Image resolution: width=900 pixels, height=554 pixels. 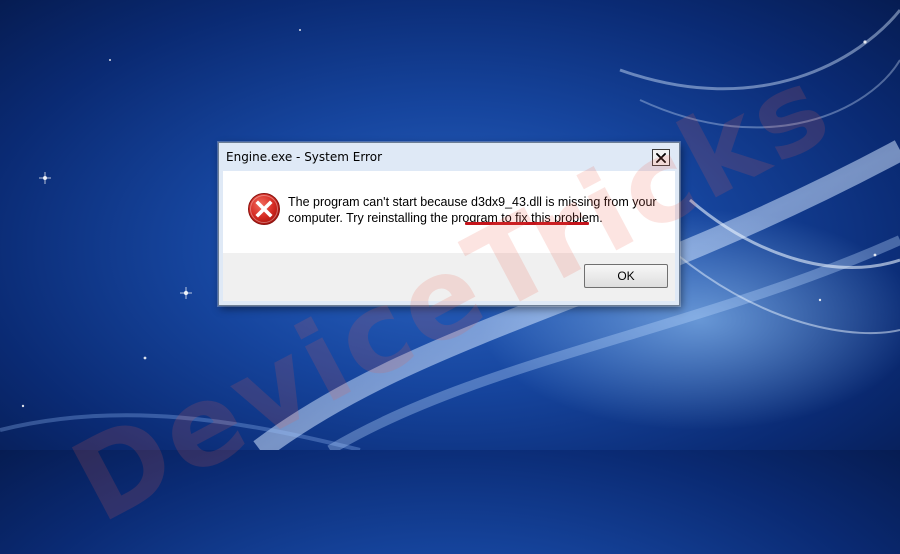 I want to click on missing-dll-highlight: d3dx9_43.dll is missing, so click(x=536, y=202).